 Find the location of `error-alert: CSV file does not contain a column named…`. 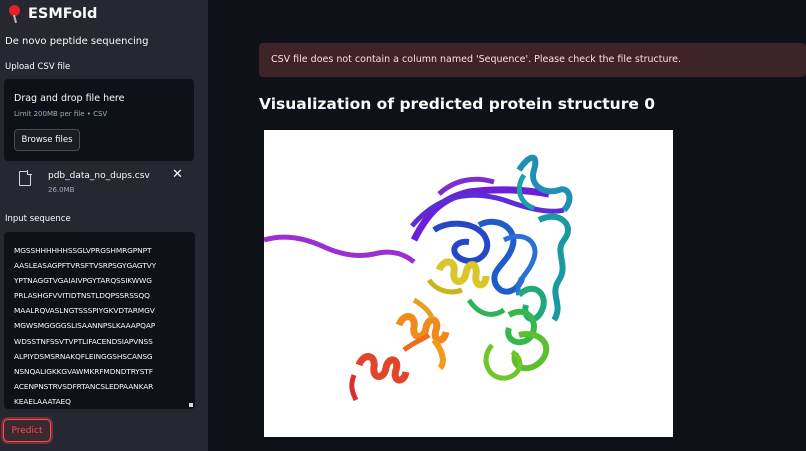

error-alert: CSV file does not contain a column named… is located at coordinates (532, 60).